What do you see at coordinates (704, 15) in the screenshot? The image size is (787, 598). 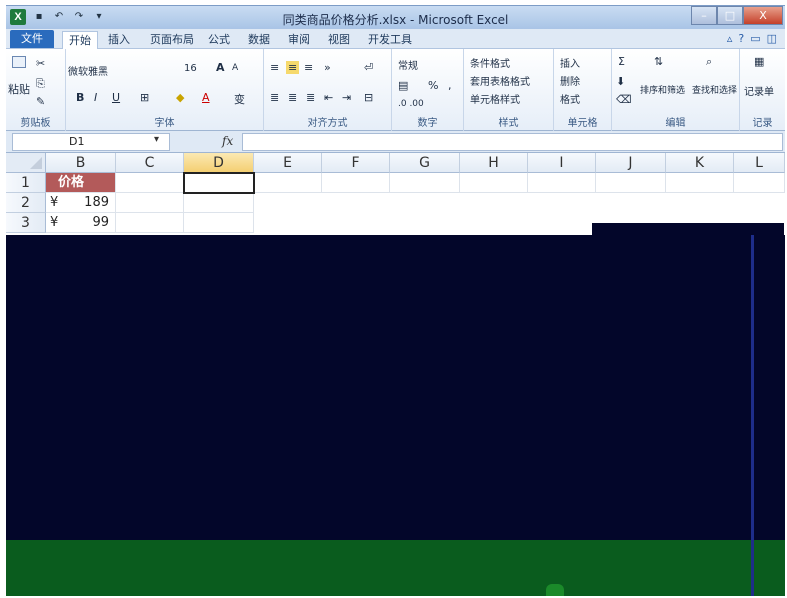 I see `minimize-button: –` at bounding box center [704, 15].